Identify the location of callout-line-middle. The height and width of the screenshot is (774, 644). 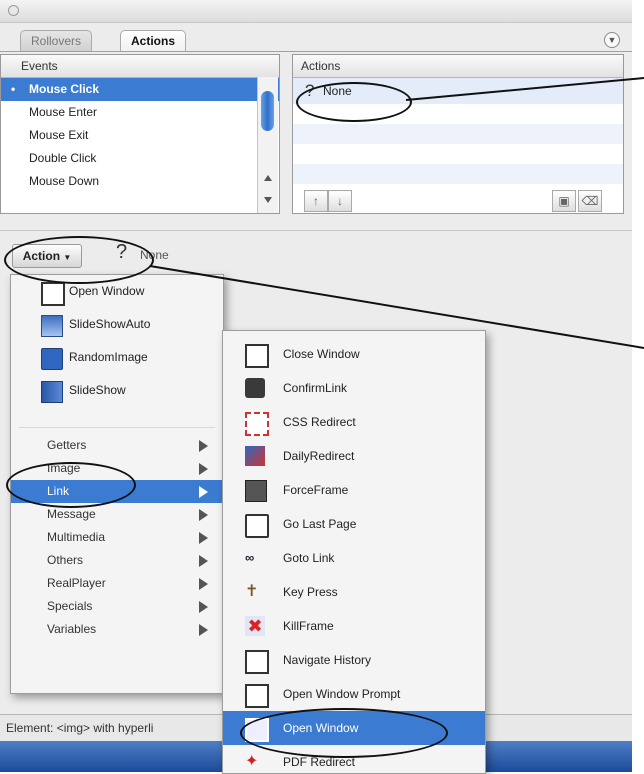
(396, 307).